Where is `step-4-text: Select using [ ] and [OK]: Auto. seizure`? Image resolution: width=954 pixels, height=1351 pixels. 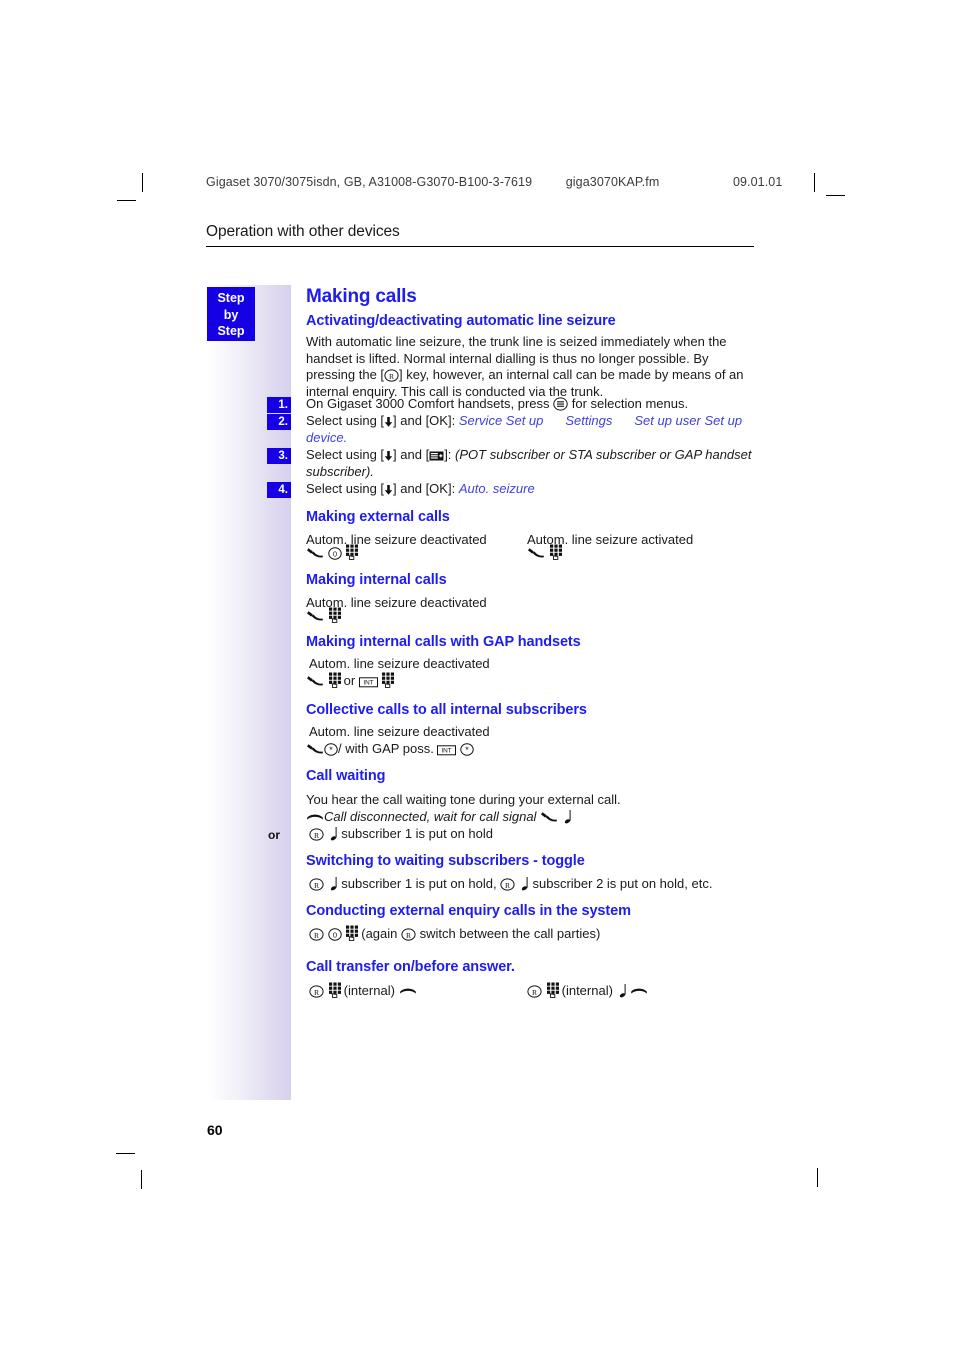 step-4-text: Select using [ ] and [OK]: Auto. seizure is located at coordinates (530, 489).